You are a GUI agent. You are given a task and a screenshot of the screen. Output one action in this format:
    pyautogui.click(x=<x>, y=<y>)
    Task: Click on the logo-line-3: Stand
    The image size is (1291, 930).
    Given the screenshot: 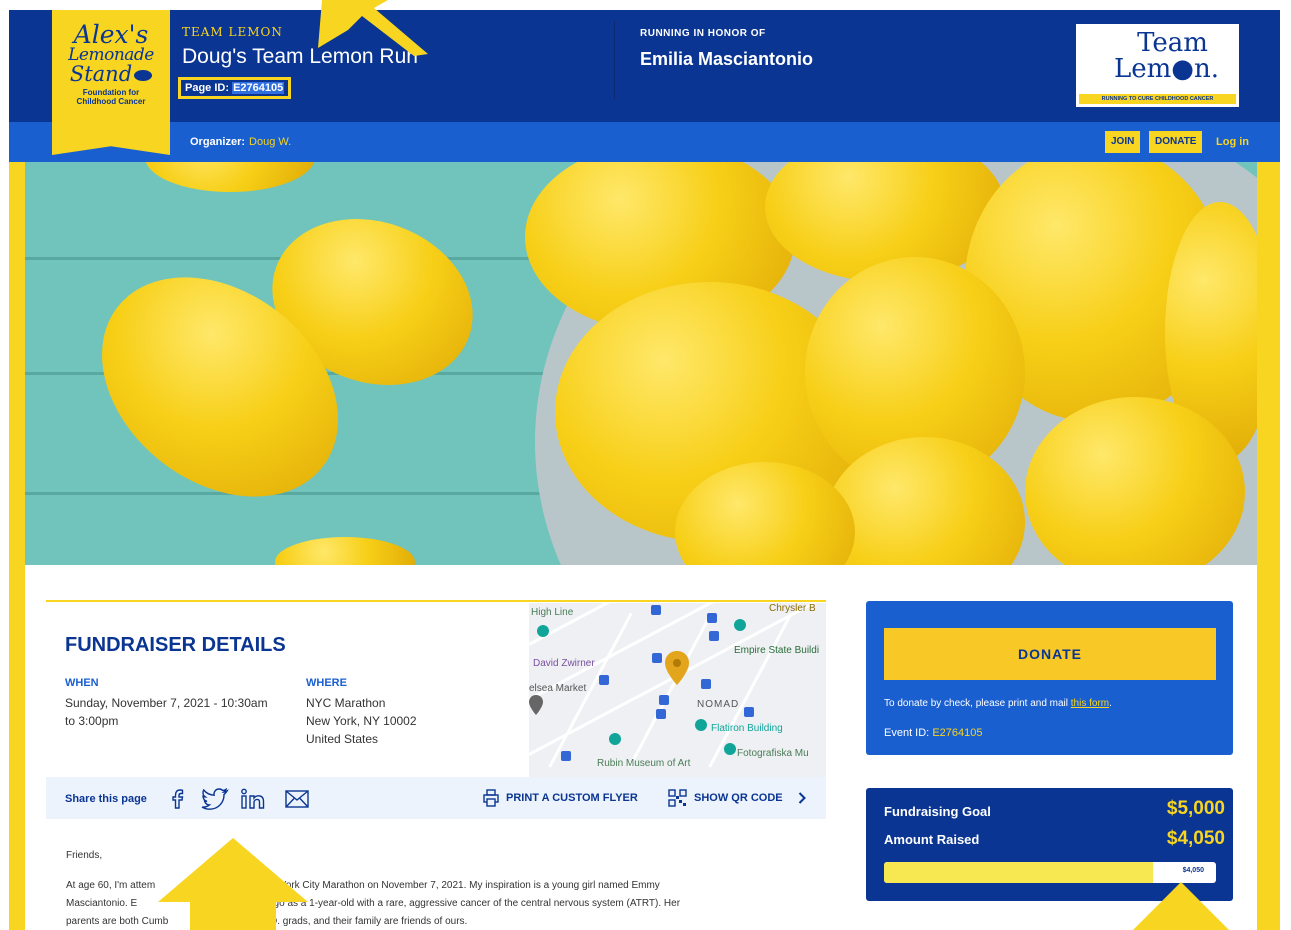 What is the action you would take?
    pyautogui.click(x=111, y=74)
    